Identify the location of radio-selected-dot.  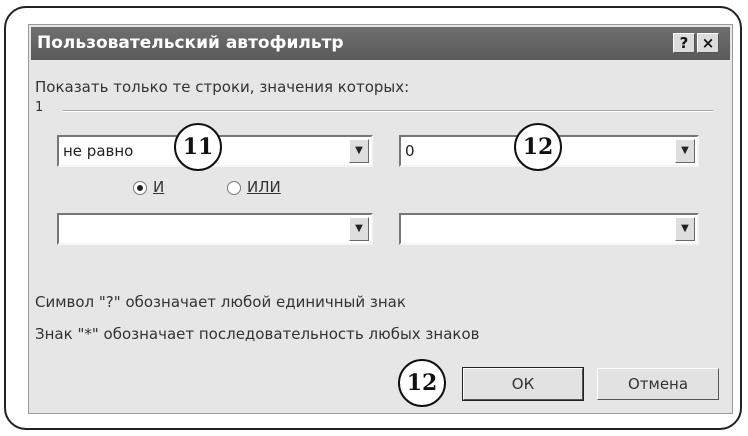
(140, 188).